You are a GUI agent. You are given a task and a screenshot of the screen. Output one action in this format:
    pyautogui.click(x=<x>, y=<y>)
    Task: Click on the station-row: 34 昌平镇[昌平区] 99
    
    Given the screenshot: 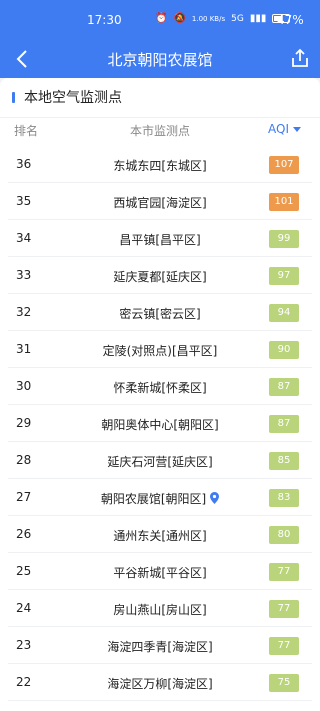 What is the action you would take?
    pyautogui.click(x=160, y=238)
    